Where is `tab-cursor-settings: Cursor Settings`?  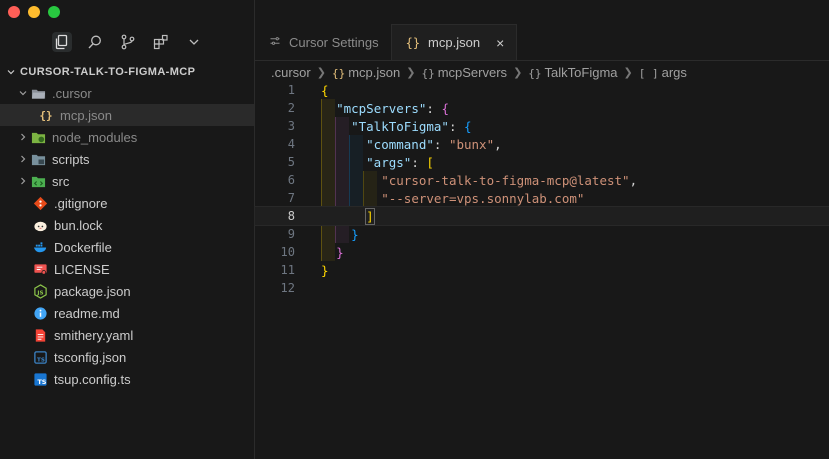 tab-cursor-settings: Cursor Settings is located at coordinates (323, 42).